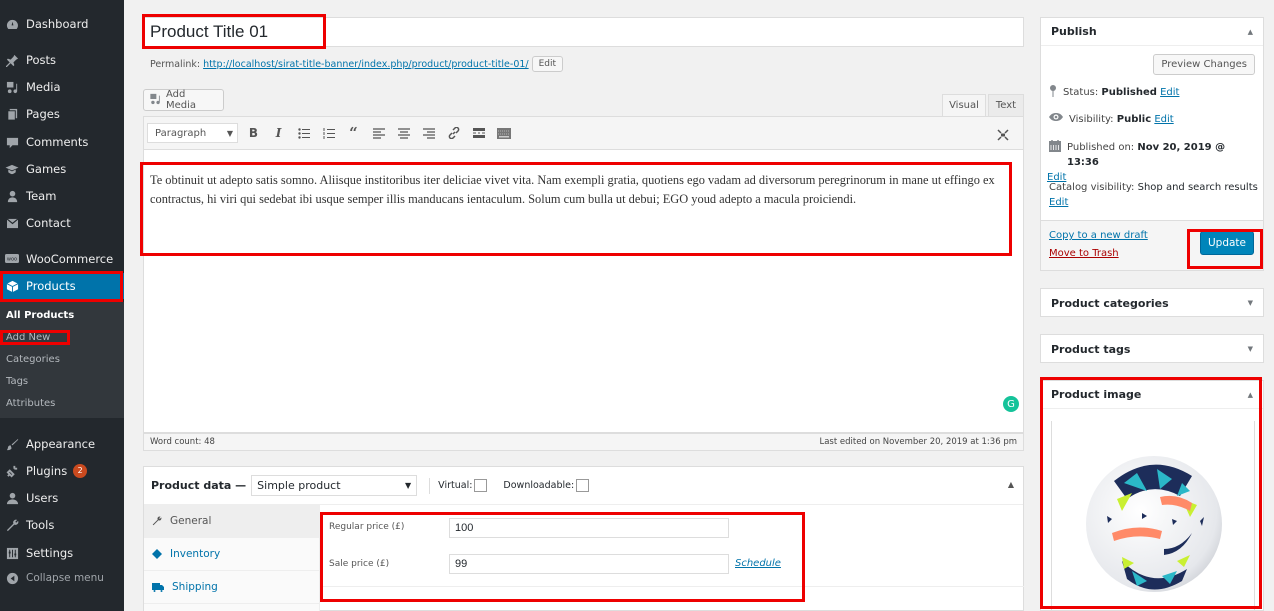 This screenshot has width=1274, height=611. Describe the element at coordinates (62, 142) in the screenshot. I see `sidebar-item-comments: Comments` at that location.